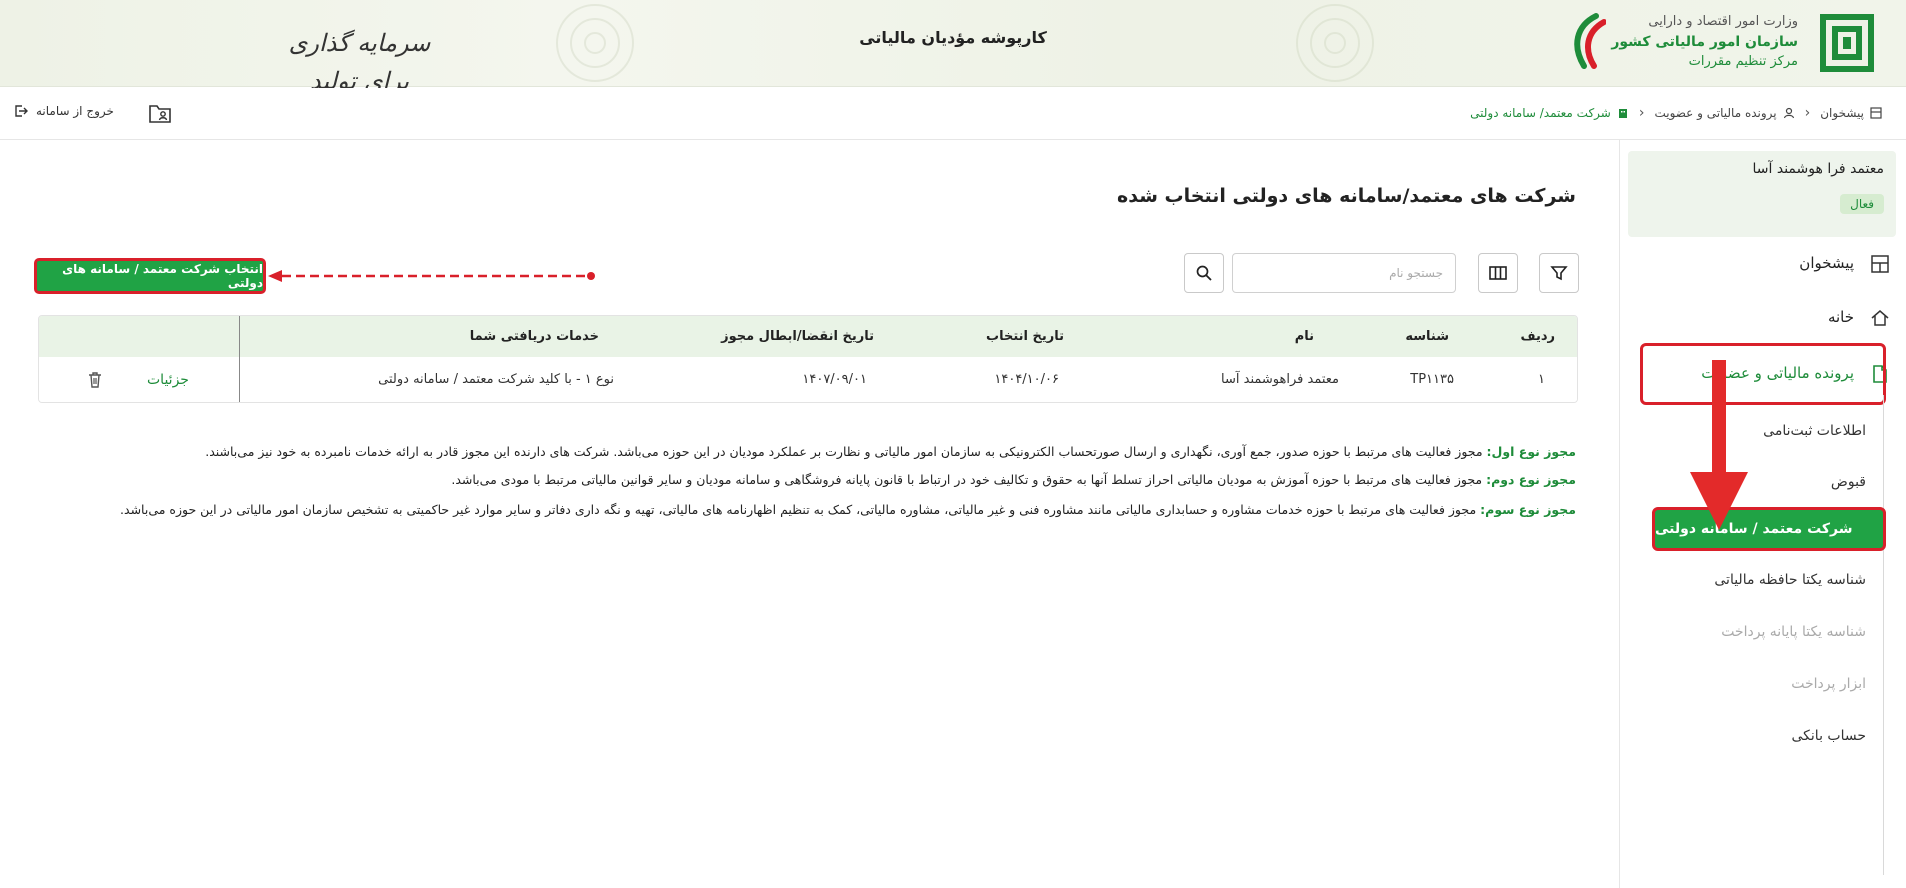  Describe the element at coordinates (95, 380) in the screenshot. I see `trash-icon` at that location.